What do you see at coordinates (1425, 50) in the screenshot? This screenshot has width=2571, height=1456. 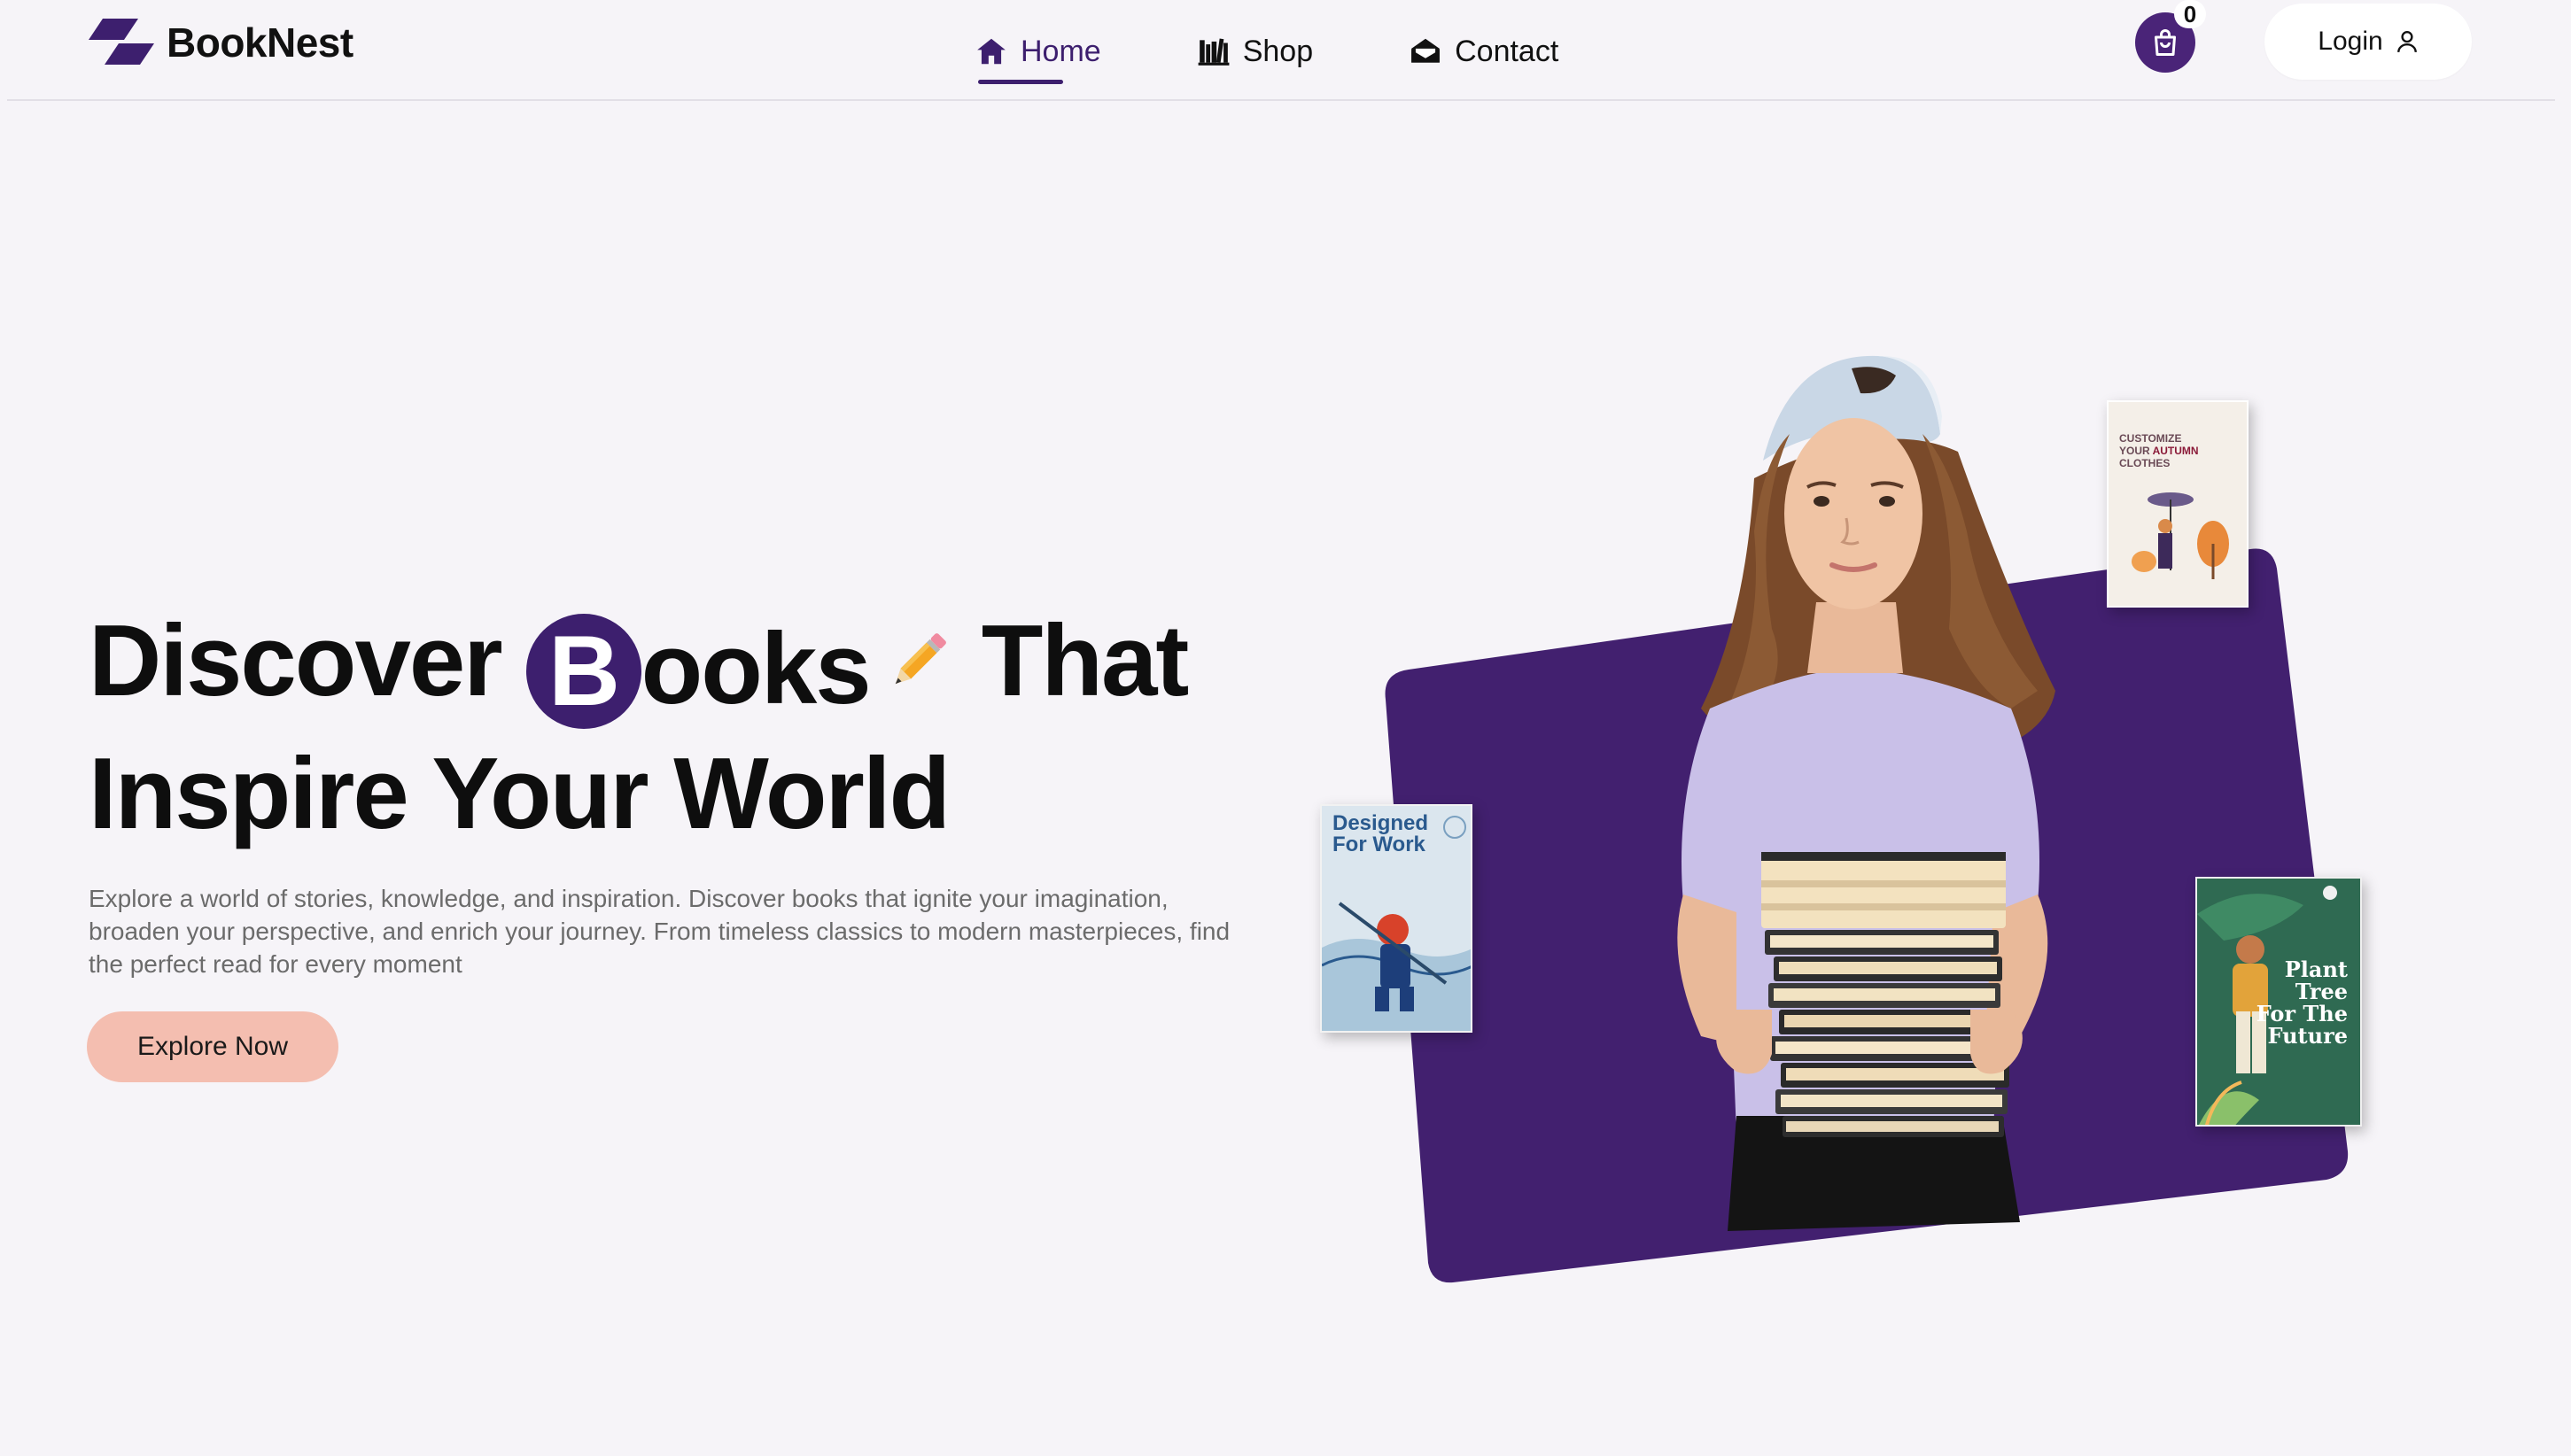 I see `envelope-icon` at bounding box center [1425, 50].